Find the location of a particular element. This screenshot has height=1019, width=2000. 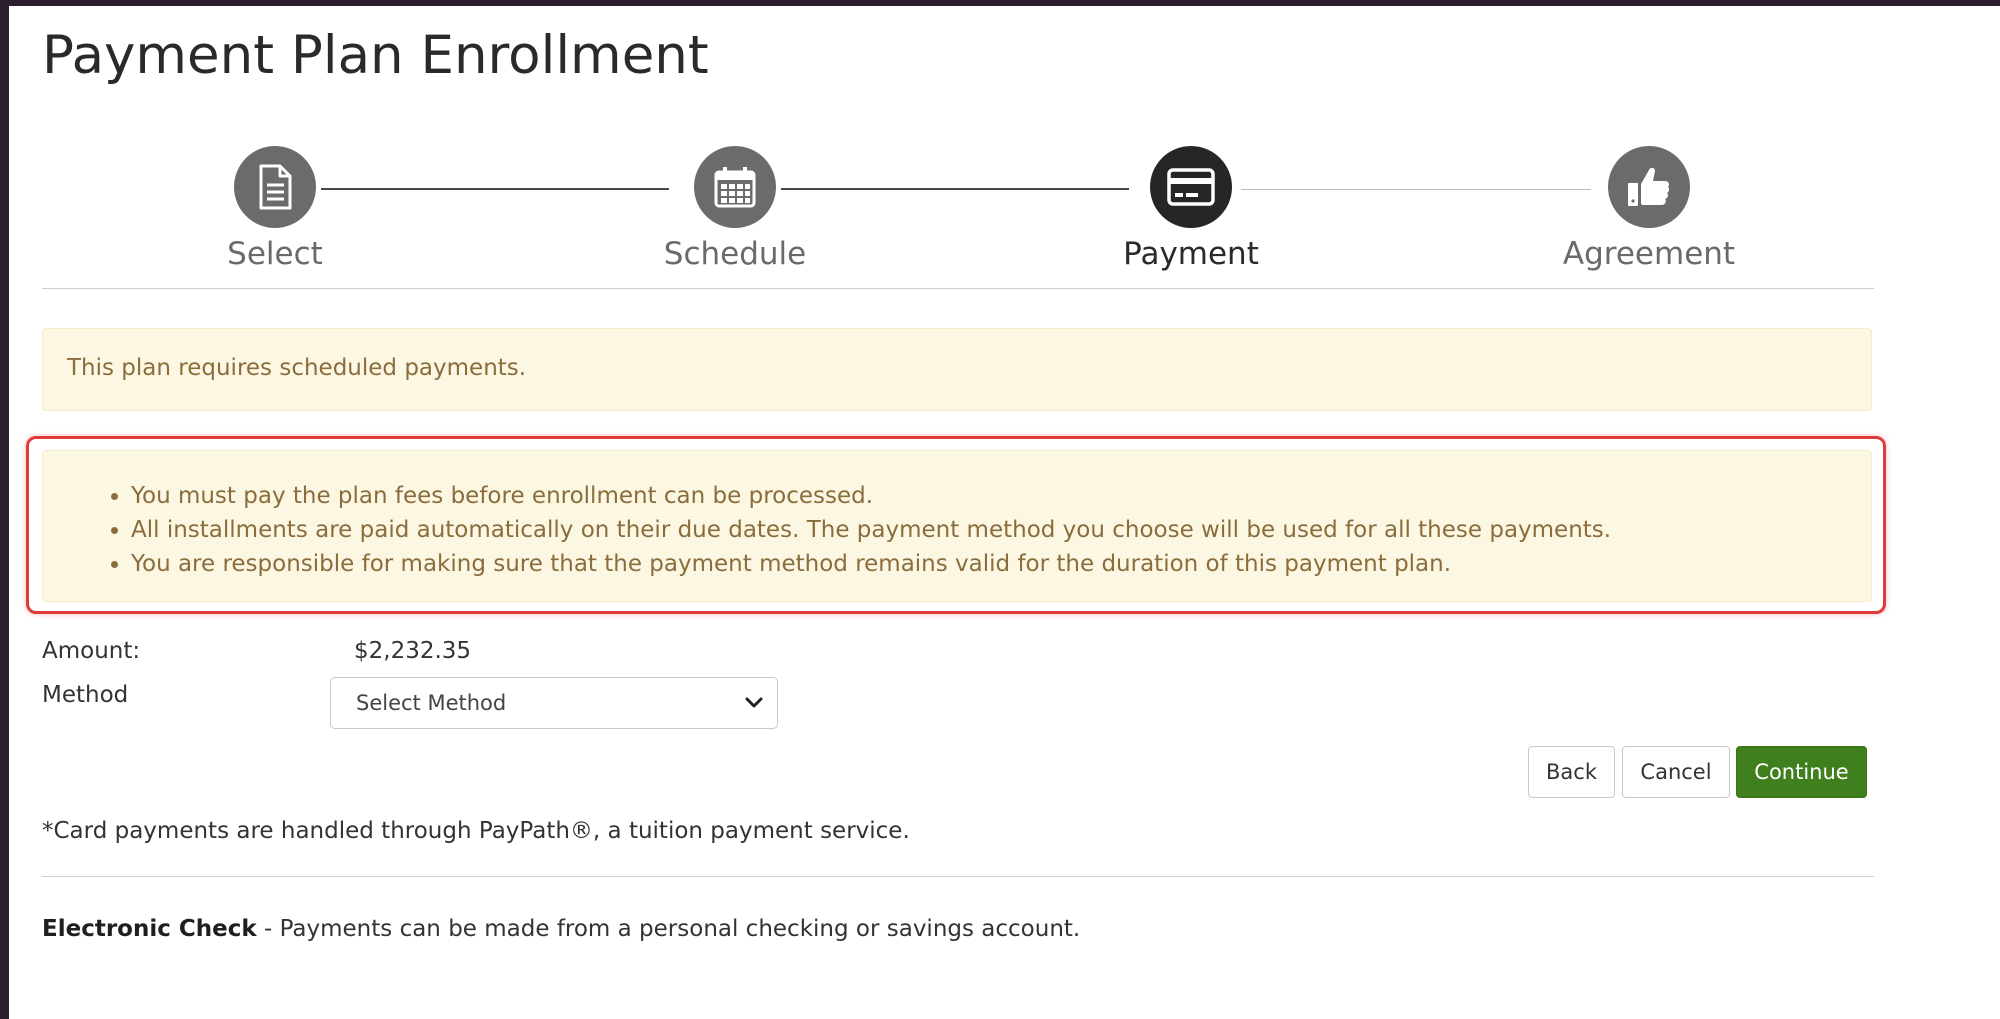

step-agreement: Agreement is located at coordinates (1649, 209).